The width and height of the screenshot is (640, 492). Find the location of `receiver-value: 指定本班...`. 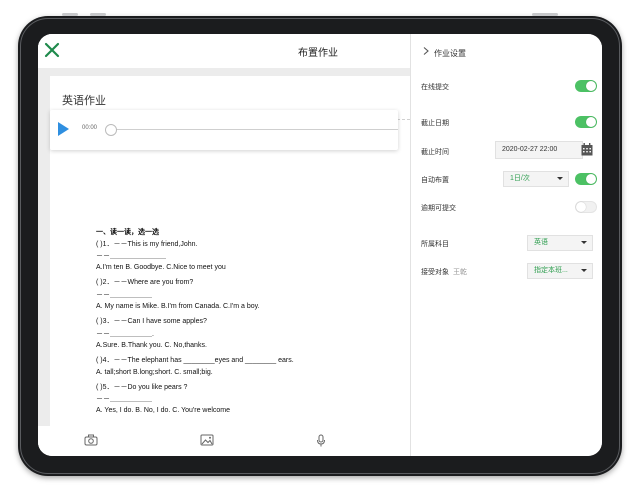

receiver-value: 指定本班... is located at coordinates (551, 270).